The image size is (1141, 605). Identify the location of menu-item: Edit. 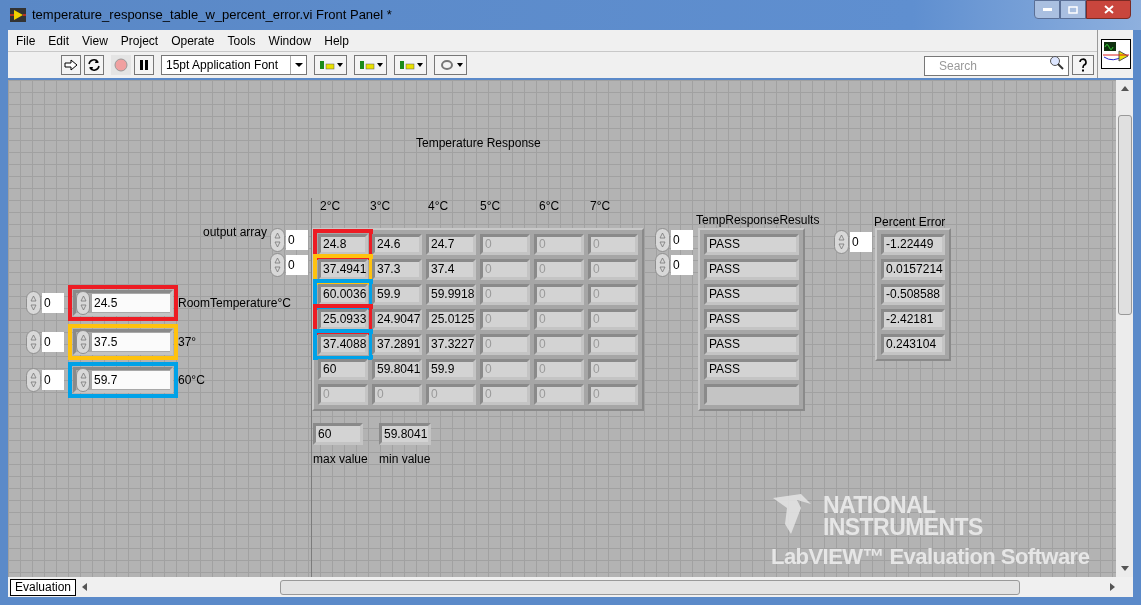
(59, 40).